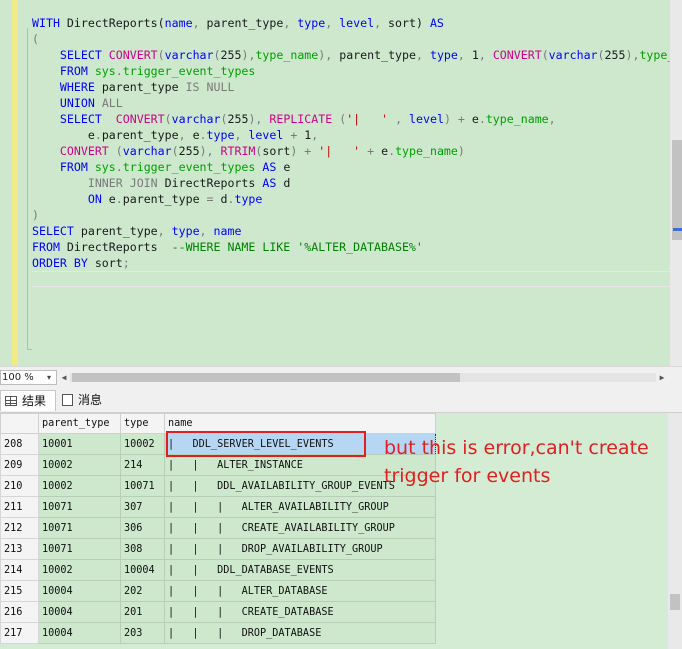 This screenshot has height=649, width=682. Describe the element at coordinates (287, 183) in the screenshot. I see `code-token: d` at that location.